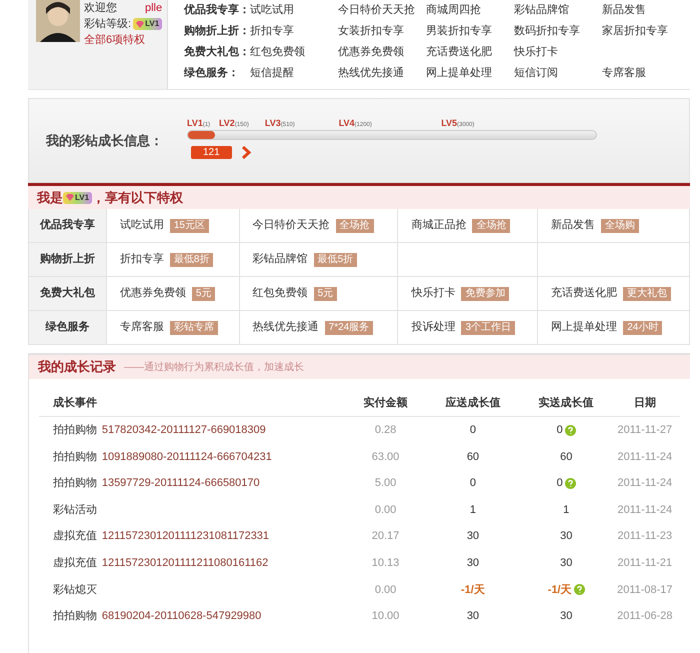  I want to click on category-label: 购物折上折：, so click(217, 31).